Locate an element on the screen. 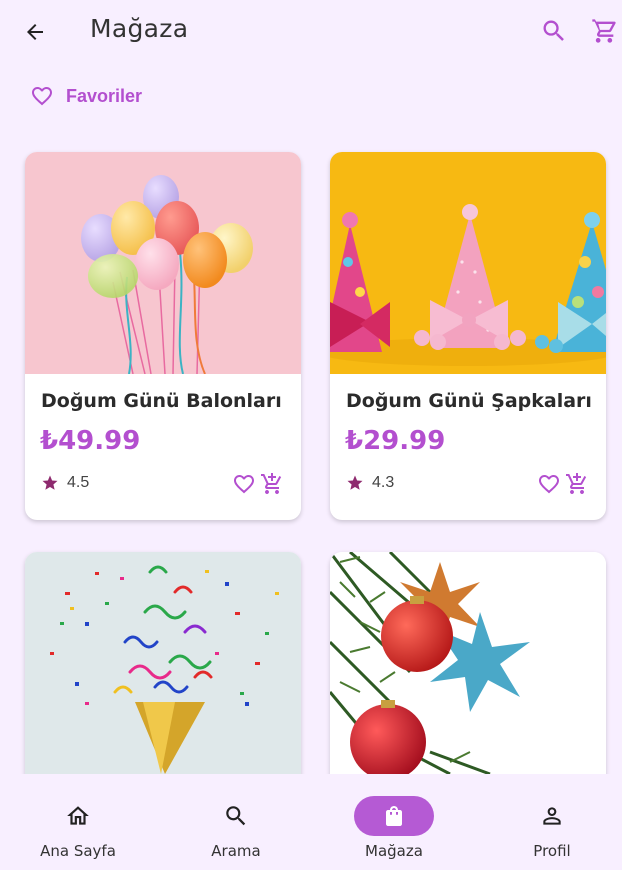  nav-item-profile: Profil is located at coordinates (548, 822).